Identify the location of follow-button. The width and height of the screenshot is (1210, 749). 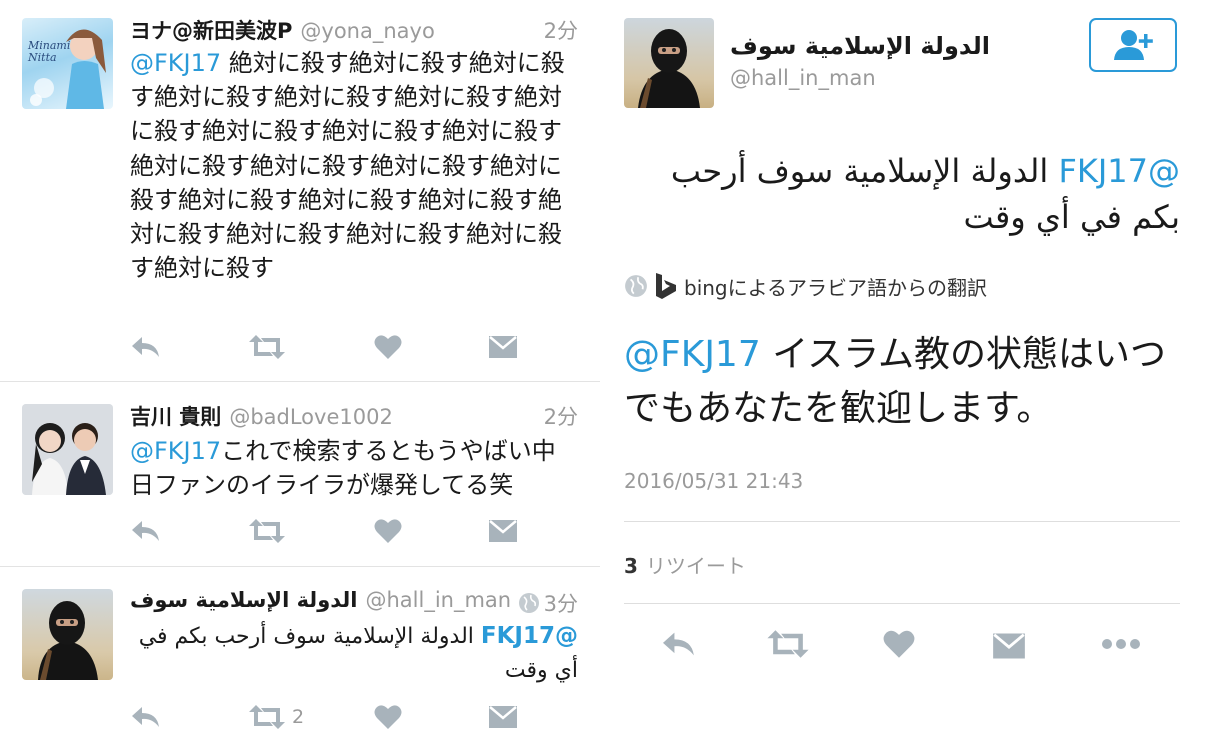
(1133, 45).